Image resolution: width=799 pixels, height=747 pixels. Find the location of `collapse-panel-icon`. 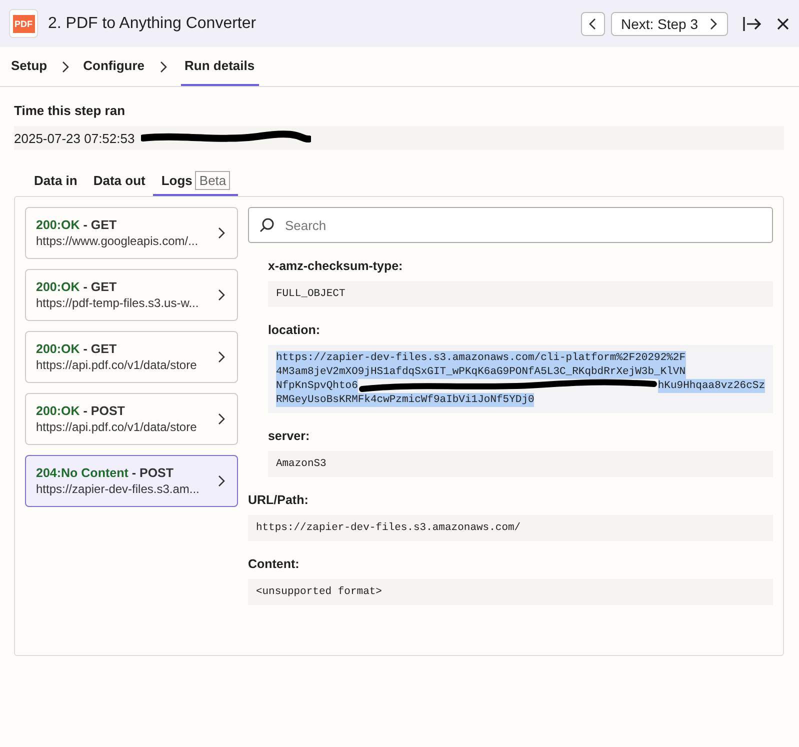

collapse-panel-icon is located at coordinates (752, 24).